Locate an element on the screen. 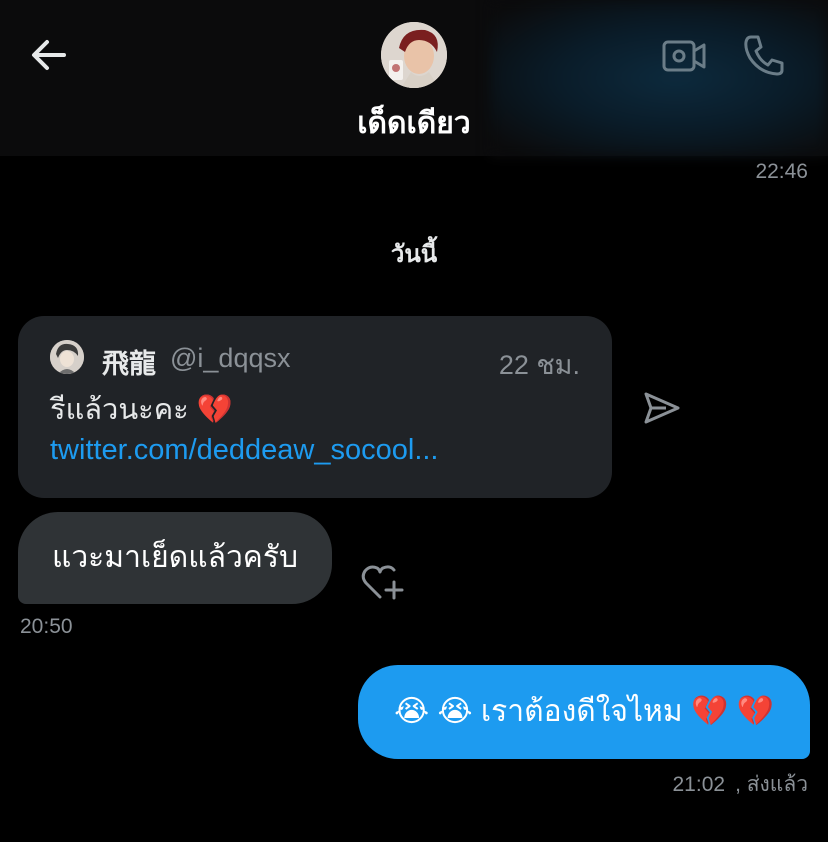 The image size is (828, 842). conversation-avatar is located at coordinates (414, 55).